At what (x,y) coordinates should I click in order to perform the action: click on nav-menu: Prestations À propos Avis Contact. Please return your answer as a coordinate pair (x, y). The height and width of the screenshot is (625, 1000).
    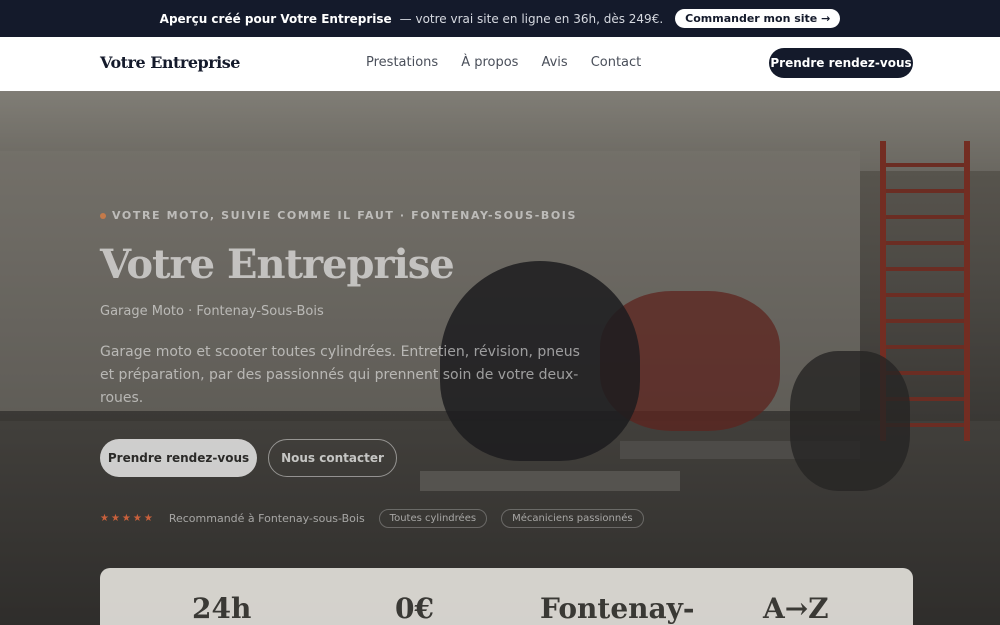
    Looking at the image, I should click on (503, 62).